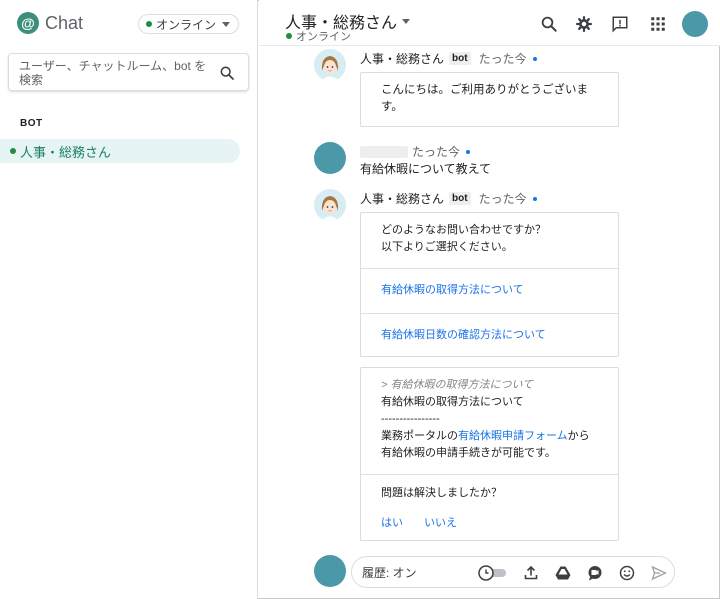 Image resolution: width=720 pixels, height=599 pixels. Describe the element at coordinates (584, 24) in the screenshot. I see `settings-icon` at that location.